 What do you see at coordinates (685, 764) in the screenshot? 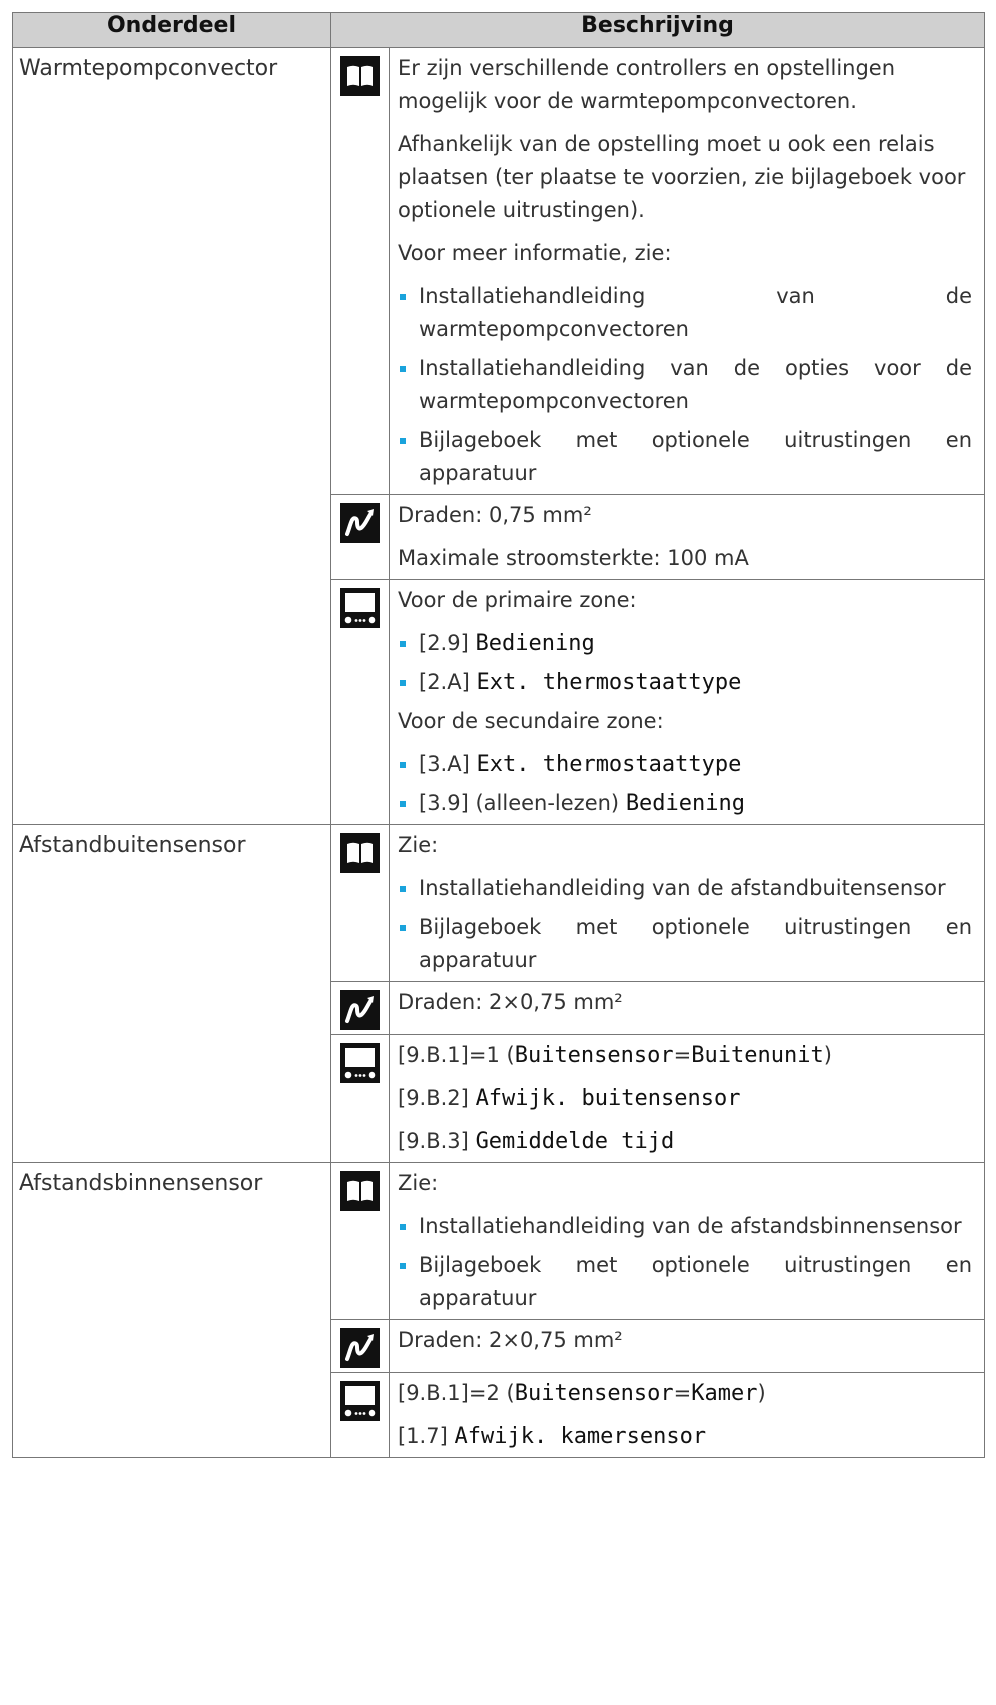
I see `list-item: [3.A] Ext. thermostaattype` at bounding box center [685, 764].